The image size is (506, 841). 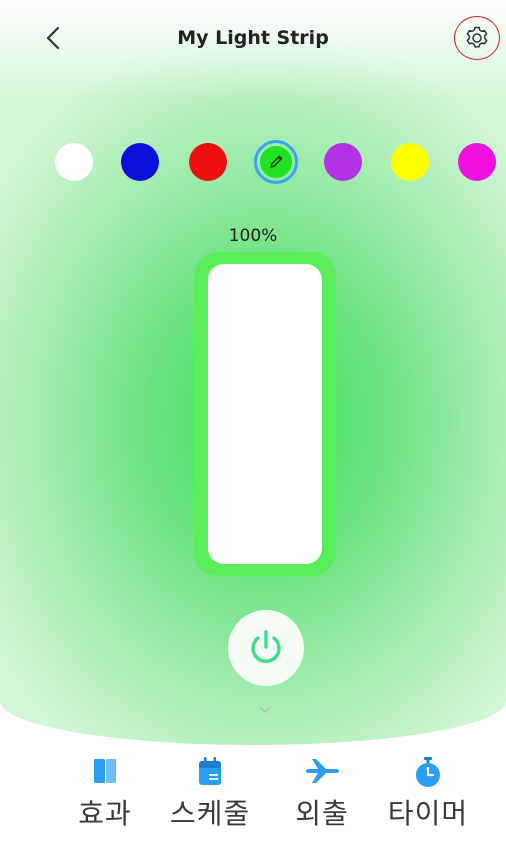 I want to click on color-swatch-row, so click(x=253, y=162).